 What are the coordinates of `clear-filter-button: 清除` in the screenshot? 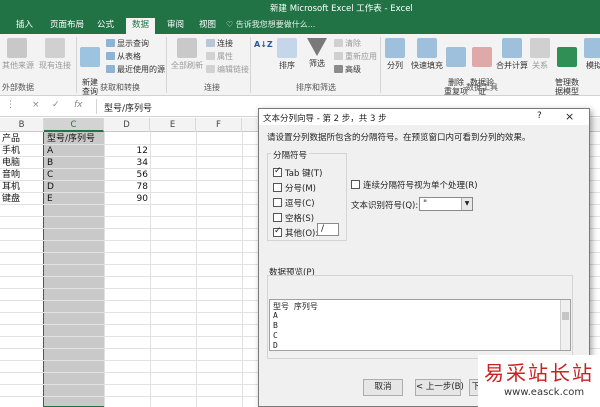 It's located at (347, 43).